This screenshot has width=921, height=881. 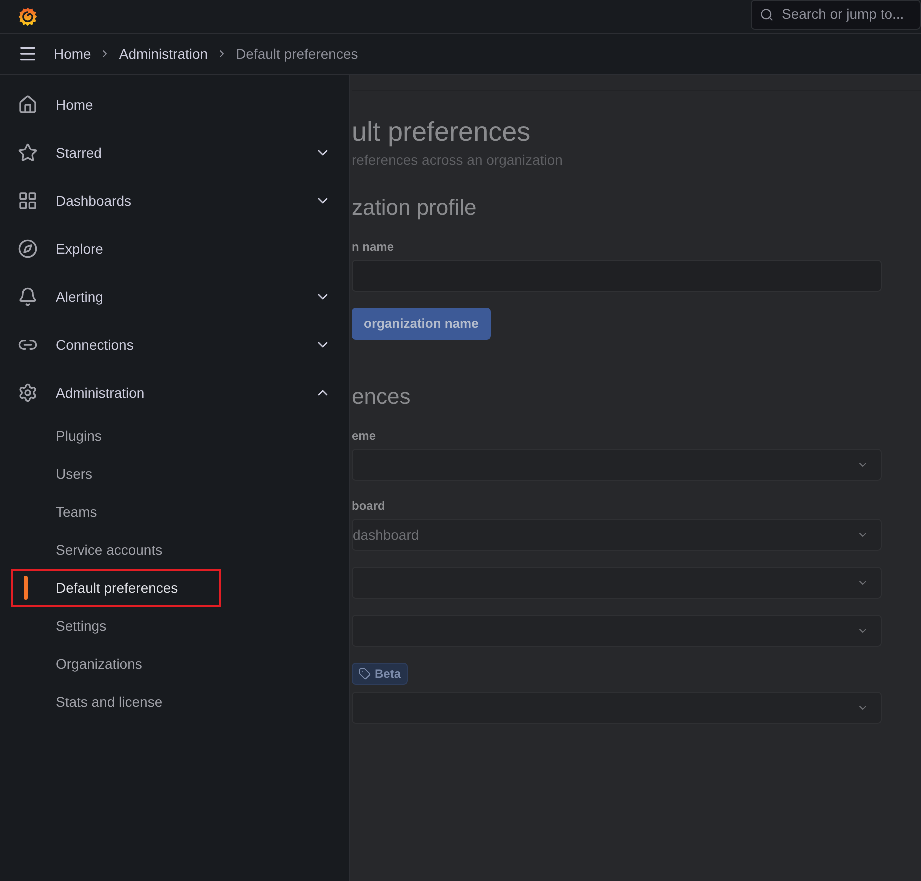 I want to click on sidebar-subitem: Users, so click(x=116, y=474).